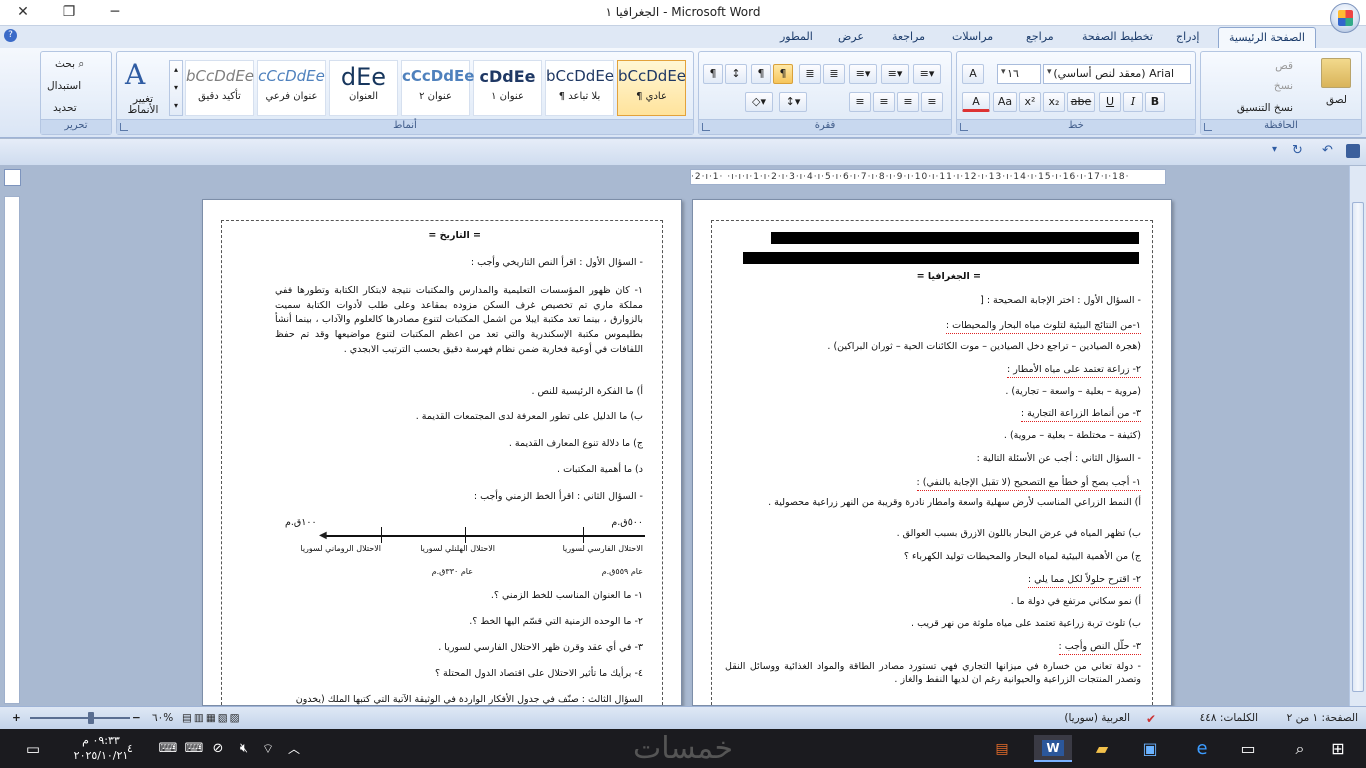 The width and height of the screenshot is (1366, 768). What do you see at coordinates (932, 102) in the screenshot?
I see `justify-button: ≡` at bounding box center [932, 102].